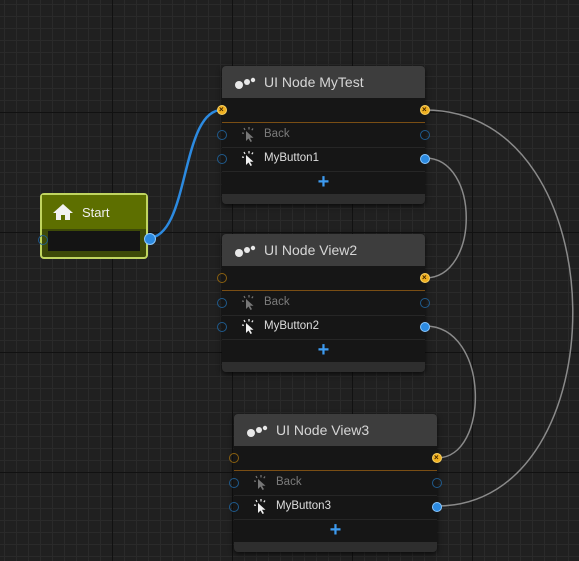  Describe the element at coordinates (445, 218) in the screenshot. I see `edge-mybutton1-to-view2` at that location.